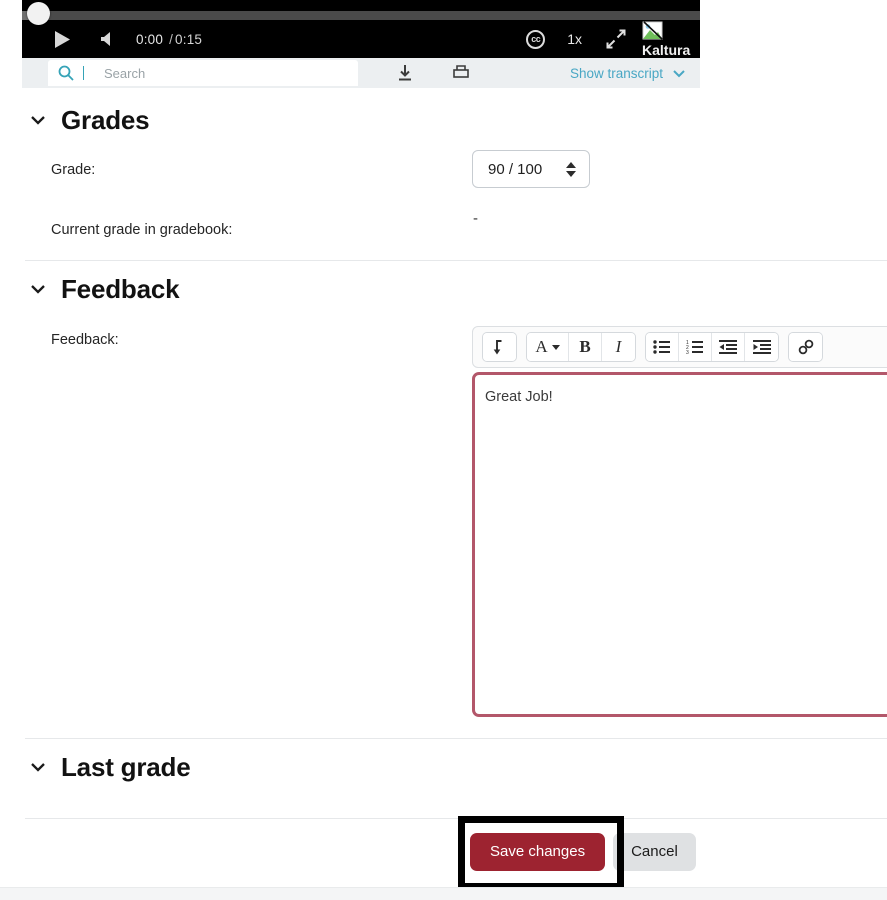 The height and width of the screenshot is (900, 887). Describe the element at coordinates (189, 39) in the screenshot. I see `total-time: 0:15` at that location.